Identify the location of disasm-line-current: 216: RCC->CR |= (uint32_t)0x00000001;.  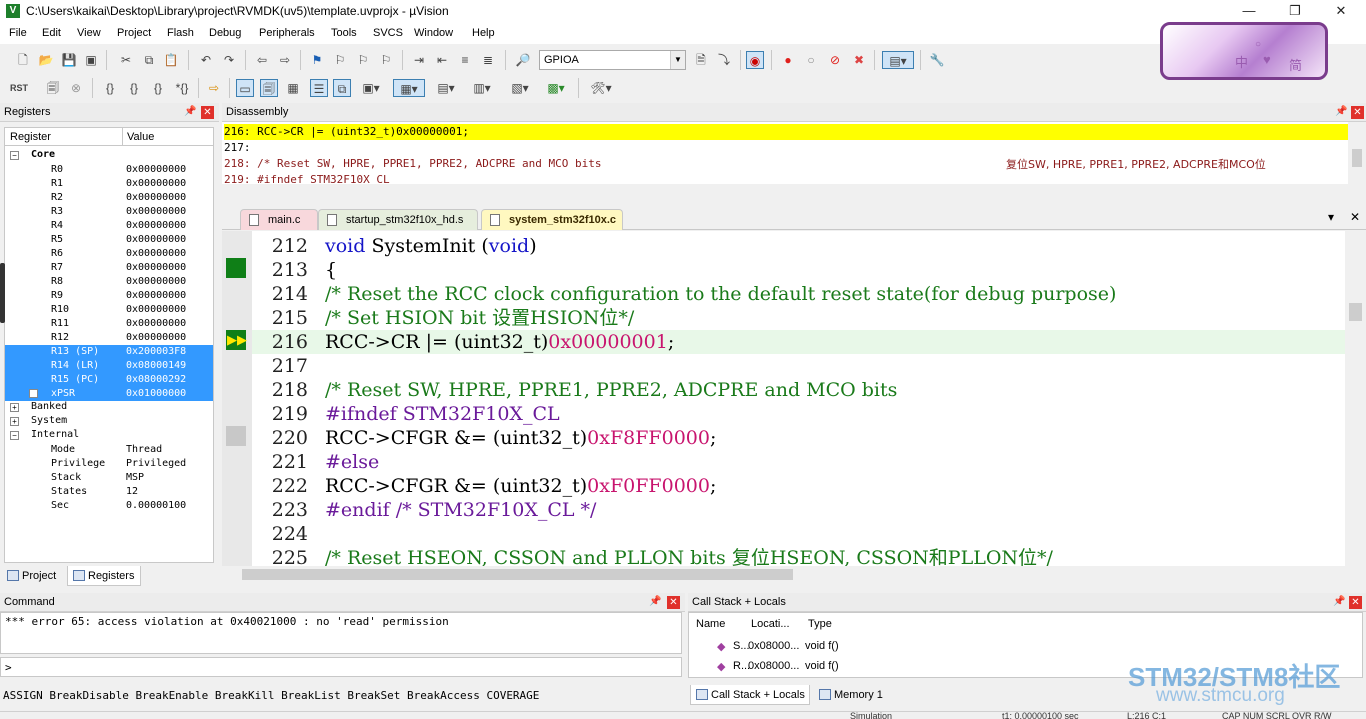
(786, 132).